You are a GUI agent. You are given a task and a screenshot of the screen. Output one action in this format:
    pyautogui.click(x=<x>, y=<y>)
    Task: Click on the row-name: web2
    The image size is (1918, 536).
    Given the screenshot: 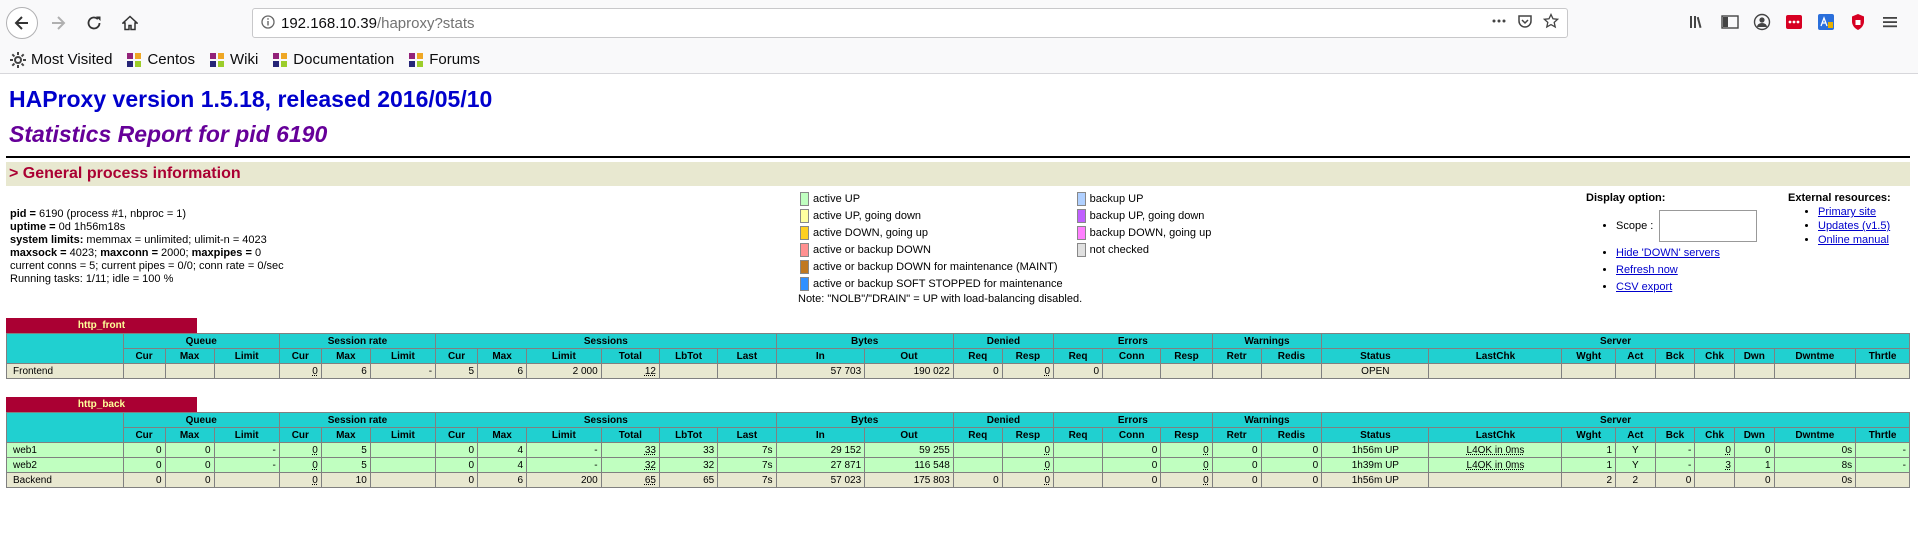 What is the action you would take?
    pyautogui.click(x=65, y=465)
    